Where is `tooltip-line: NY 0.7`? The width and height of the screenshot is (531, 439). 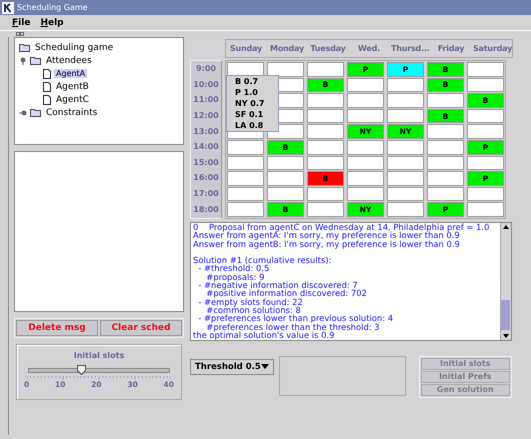 tooltip-line: NY 0.7 is located at coordinates (250, 103).